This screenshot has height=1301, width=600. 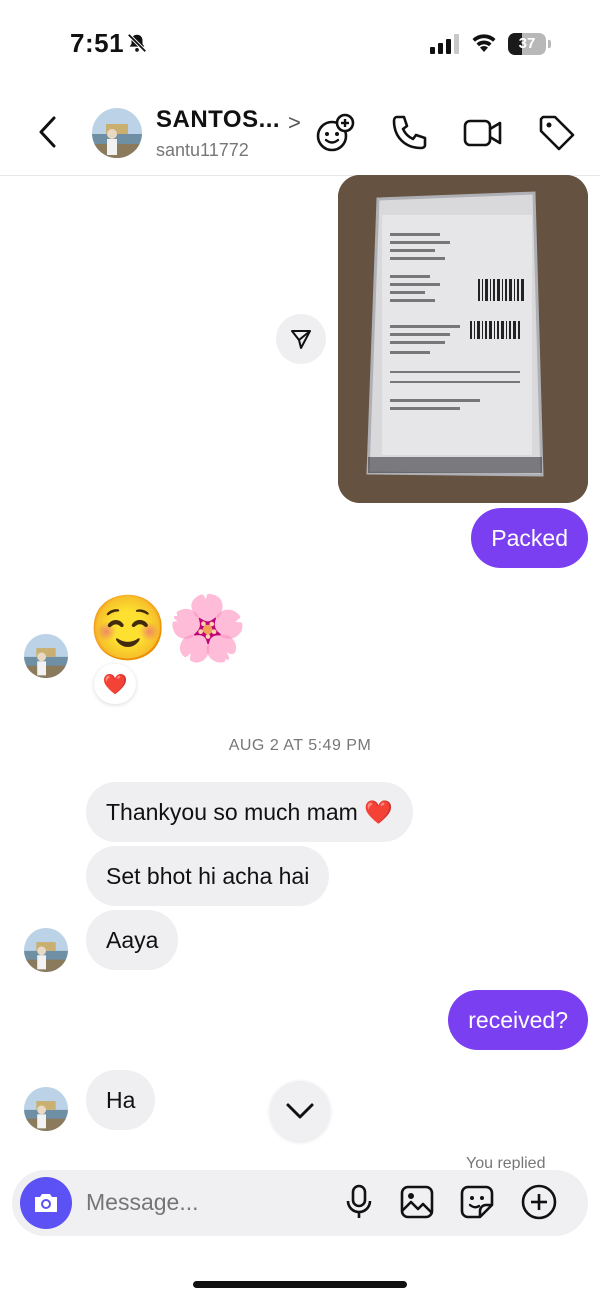 I want to click on battery-icon: 37, so click(x=529, y=44).